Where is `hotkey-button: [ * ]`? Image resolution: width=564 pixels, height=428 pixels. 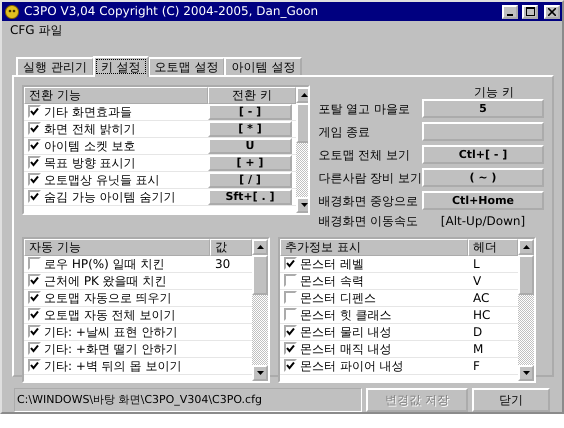
hotkey-button: [ * ] is located at coordinates (250, 129).